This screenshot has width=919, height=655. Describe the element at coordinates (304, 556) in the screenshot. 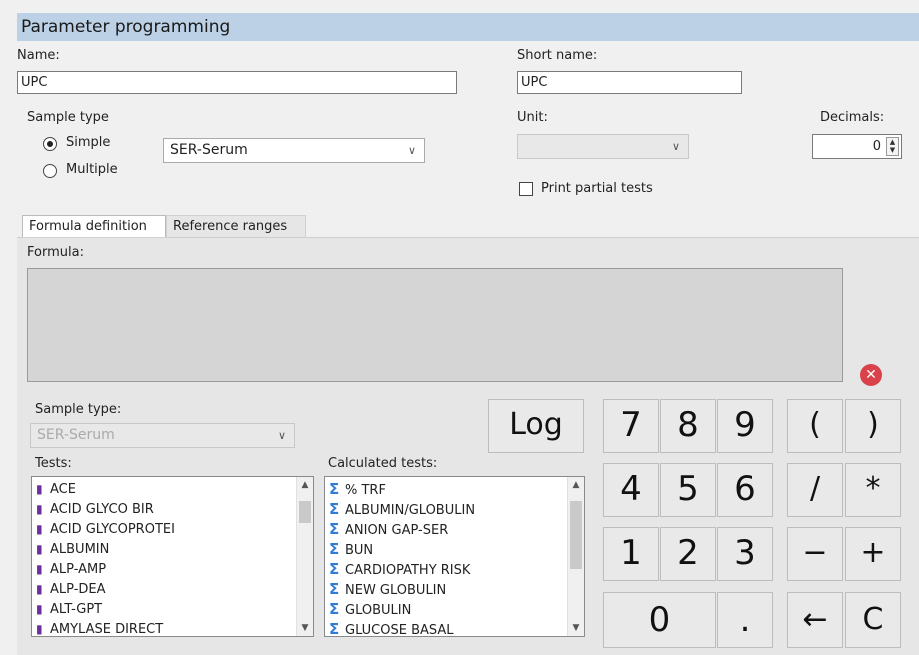

I see `tests-scrollbar: ▲ ▼` at that location.